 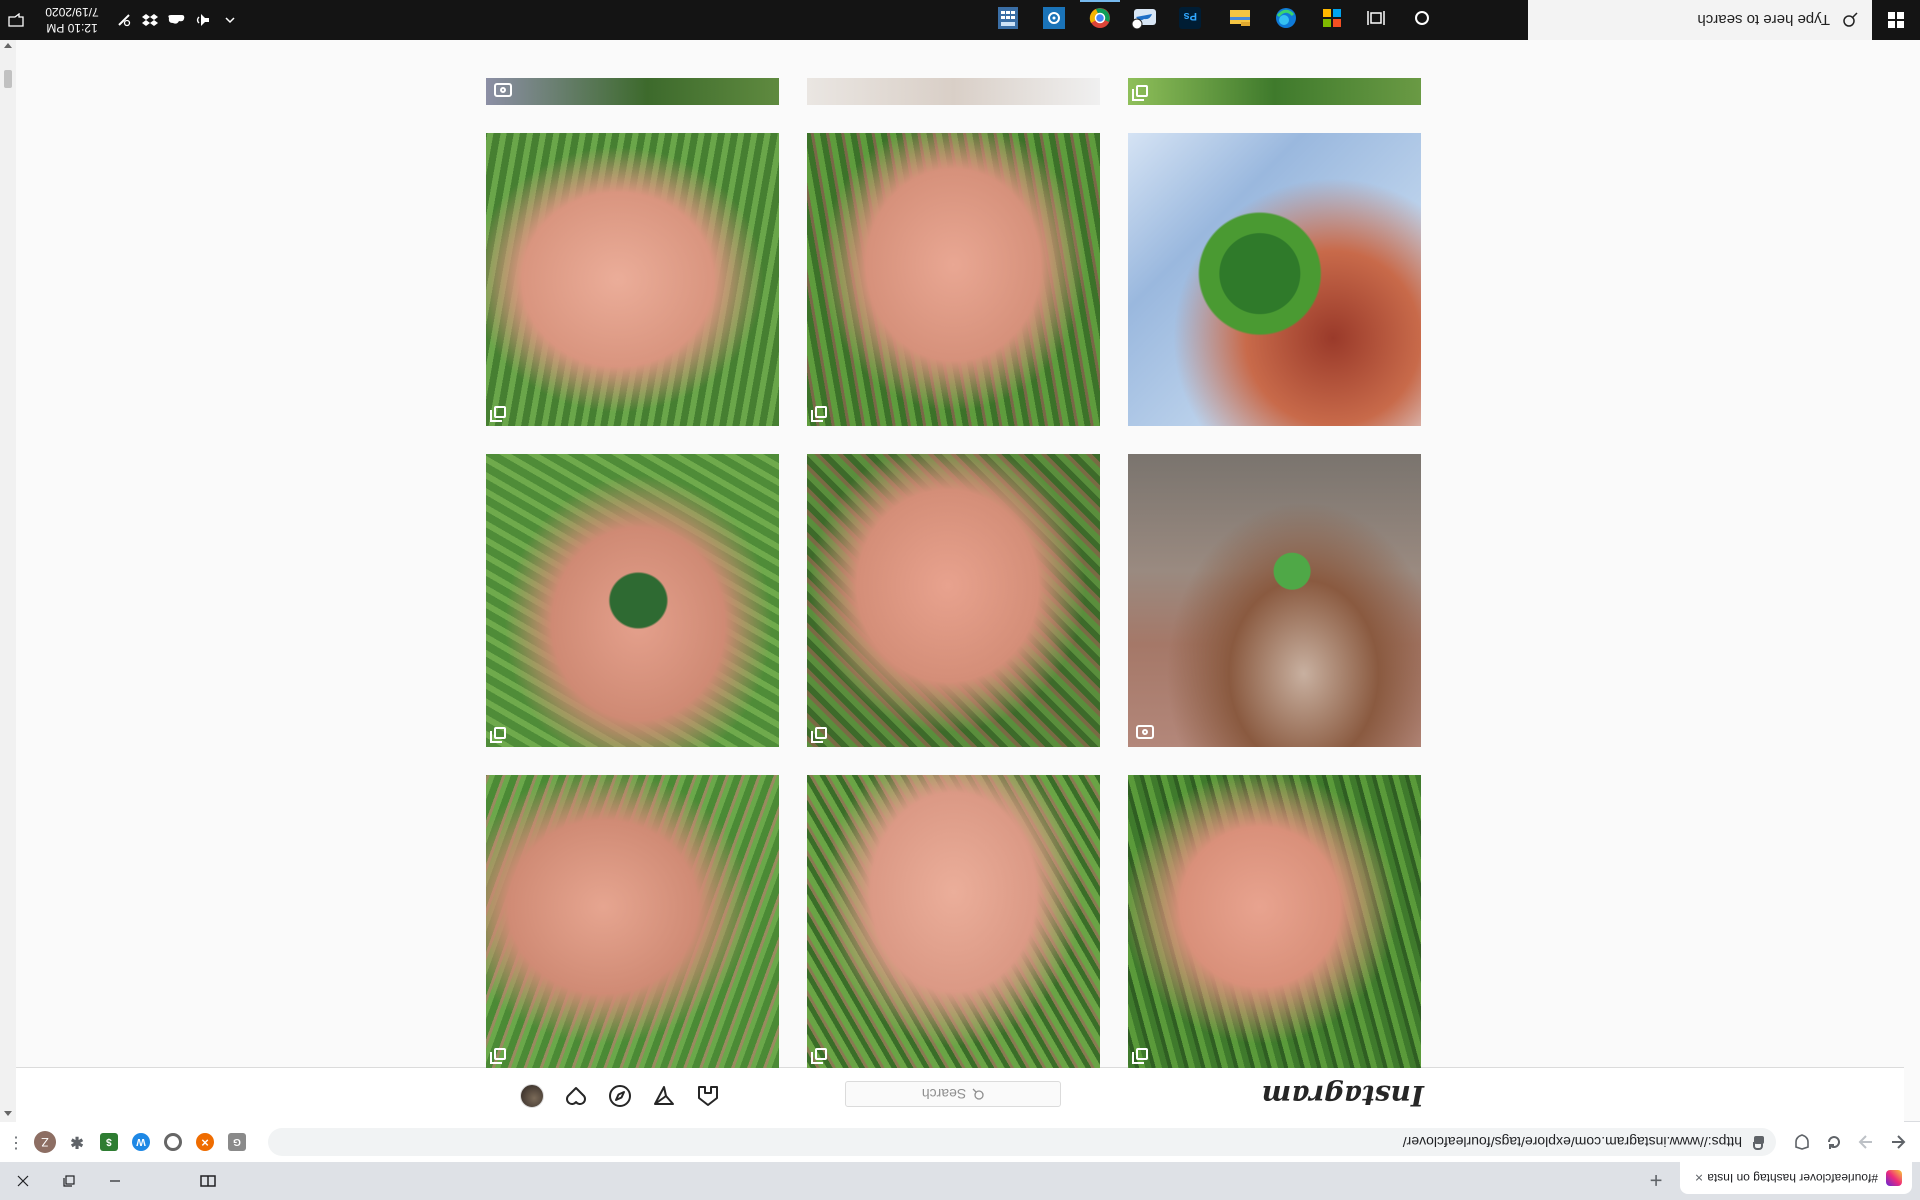 I want to click on tab-title: #fourleafclover hashtag on Insta, so click(x=1793, y=1178).